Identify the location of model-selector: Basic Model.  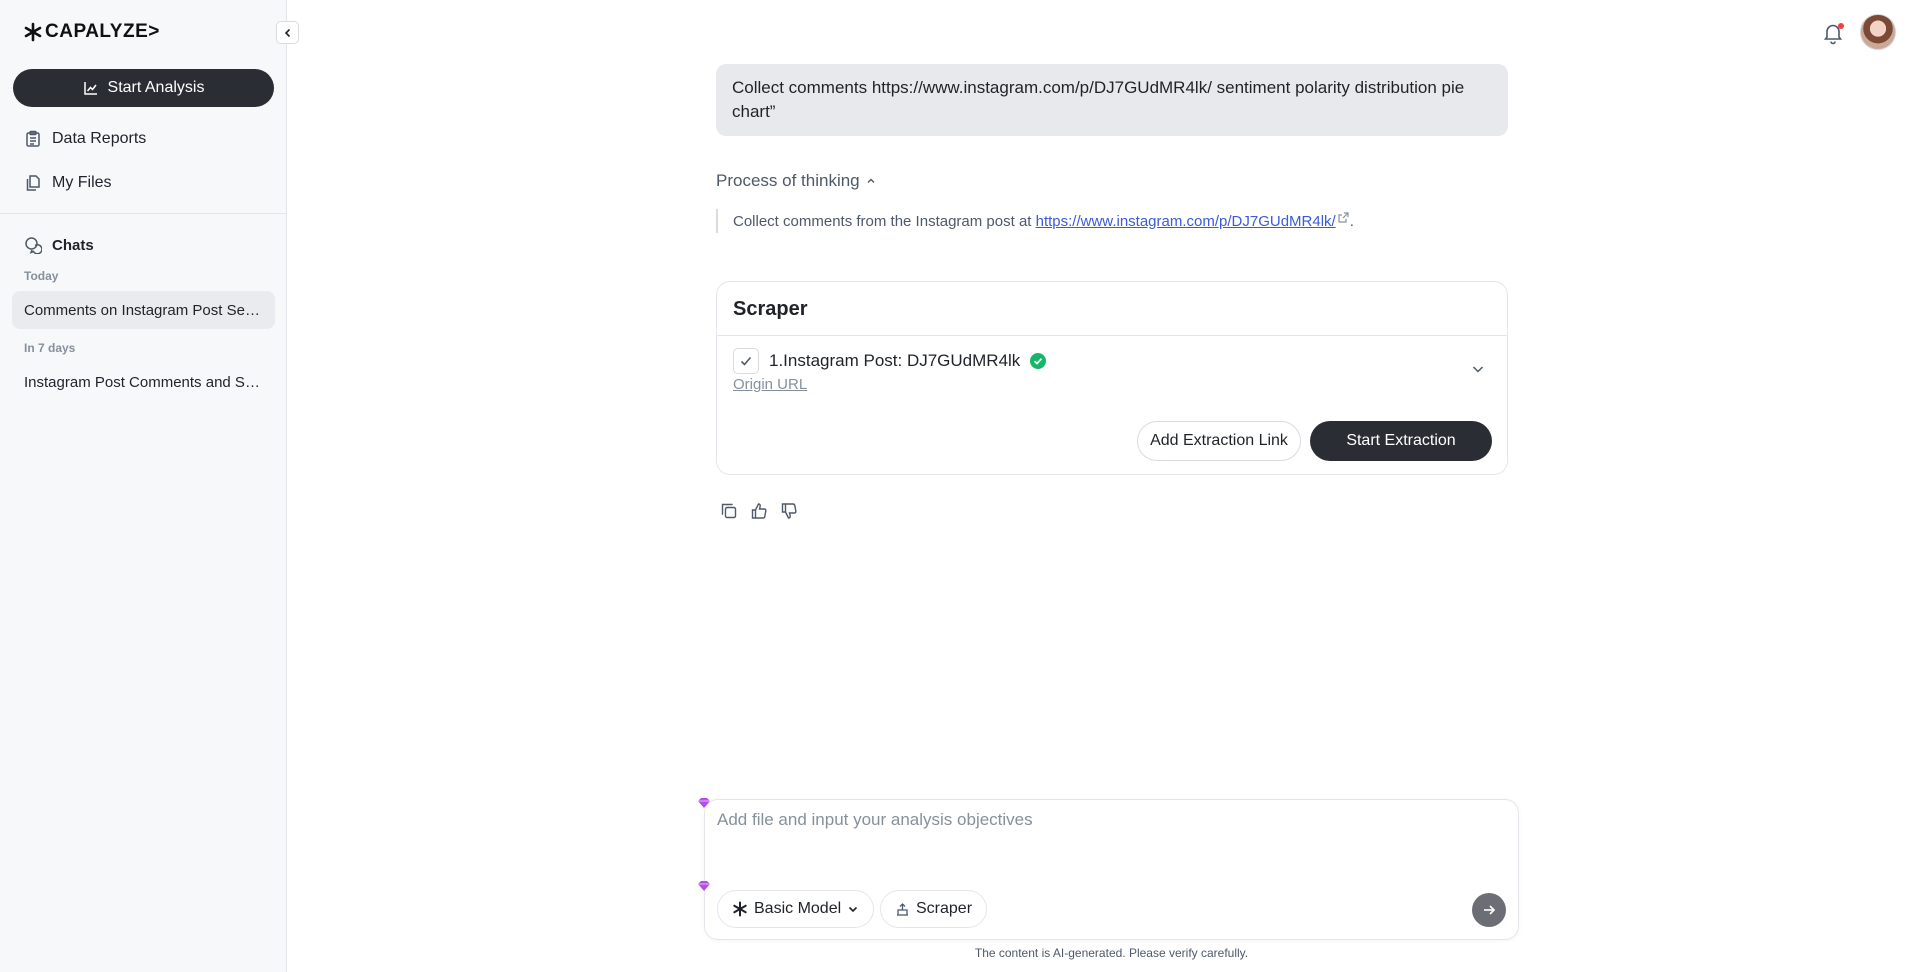
(796, 909).